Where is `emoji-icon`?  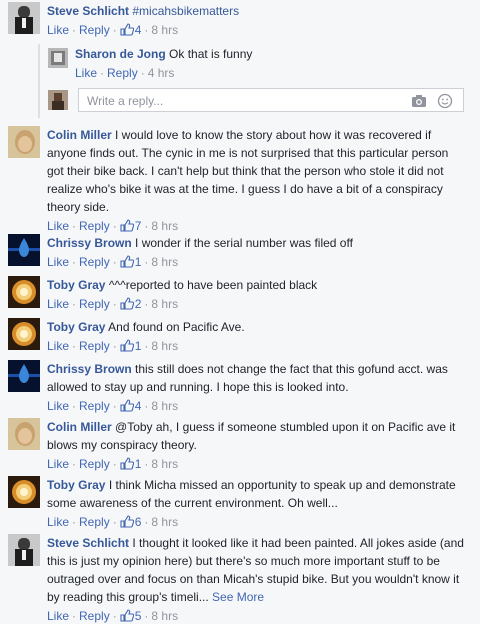 emoji-icon is located at coordinates (445, 101).